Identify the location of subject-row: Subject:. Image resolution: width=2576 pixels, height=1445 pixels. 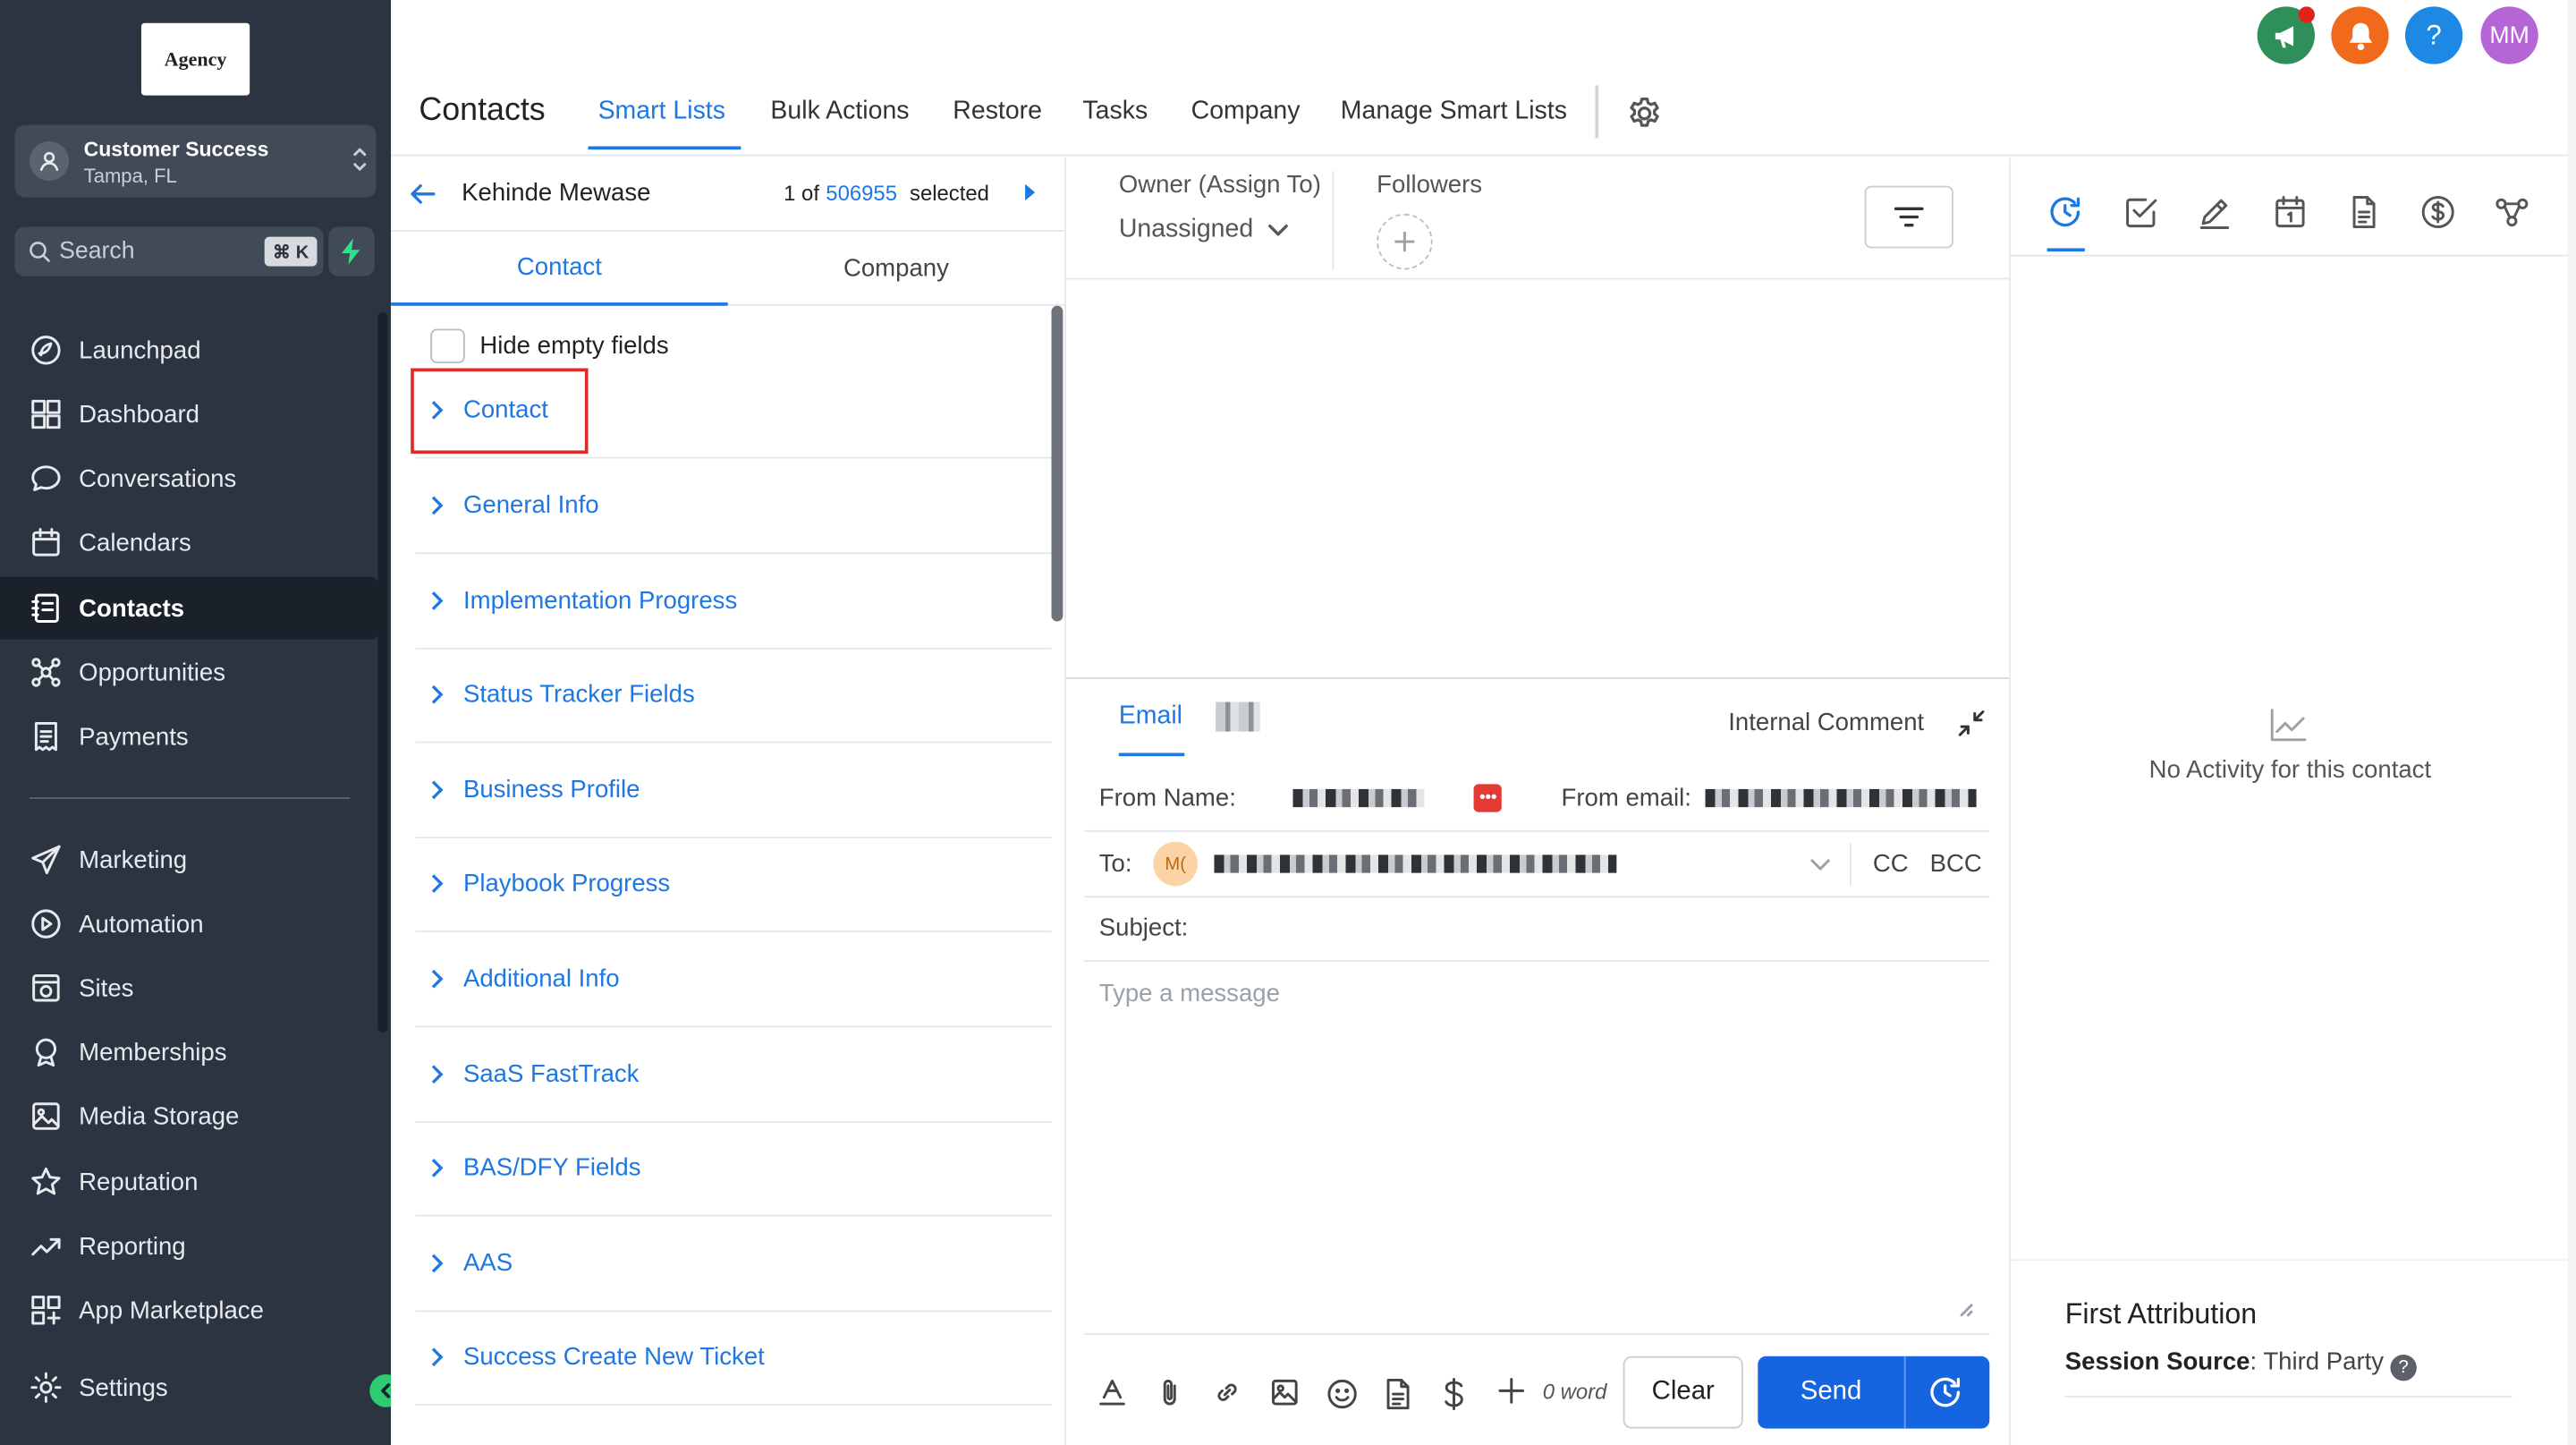
(1537, 929).